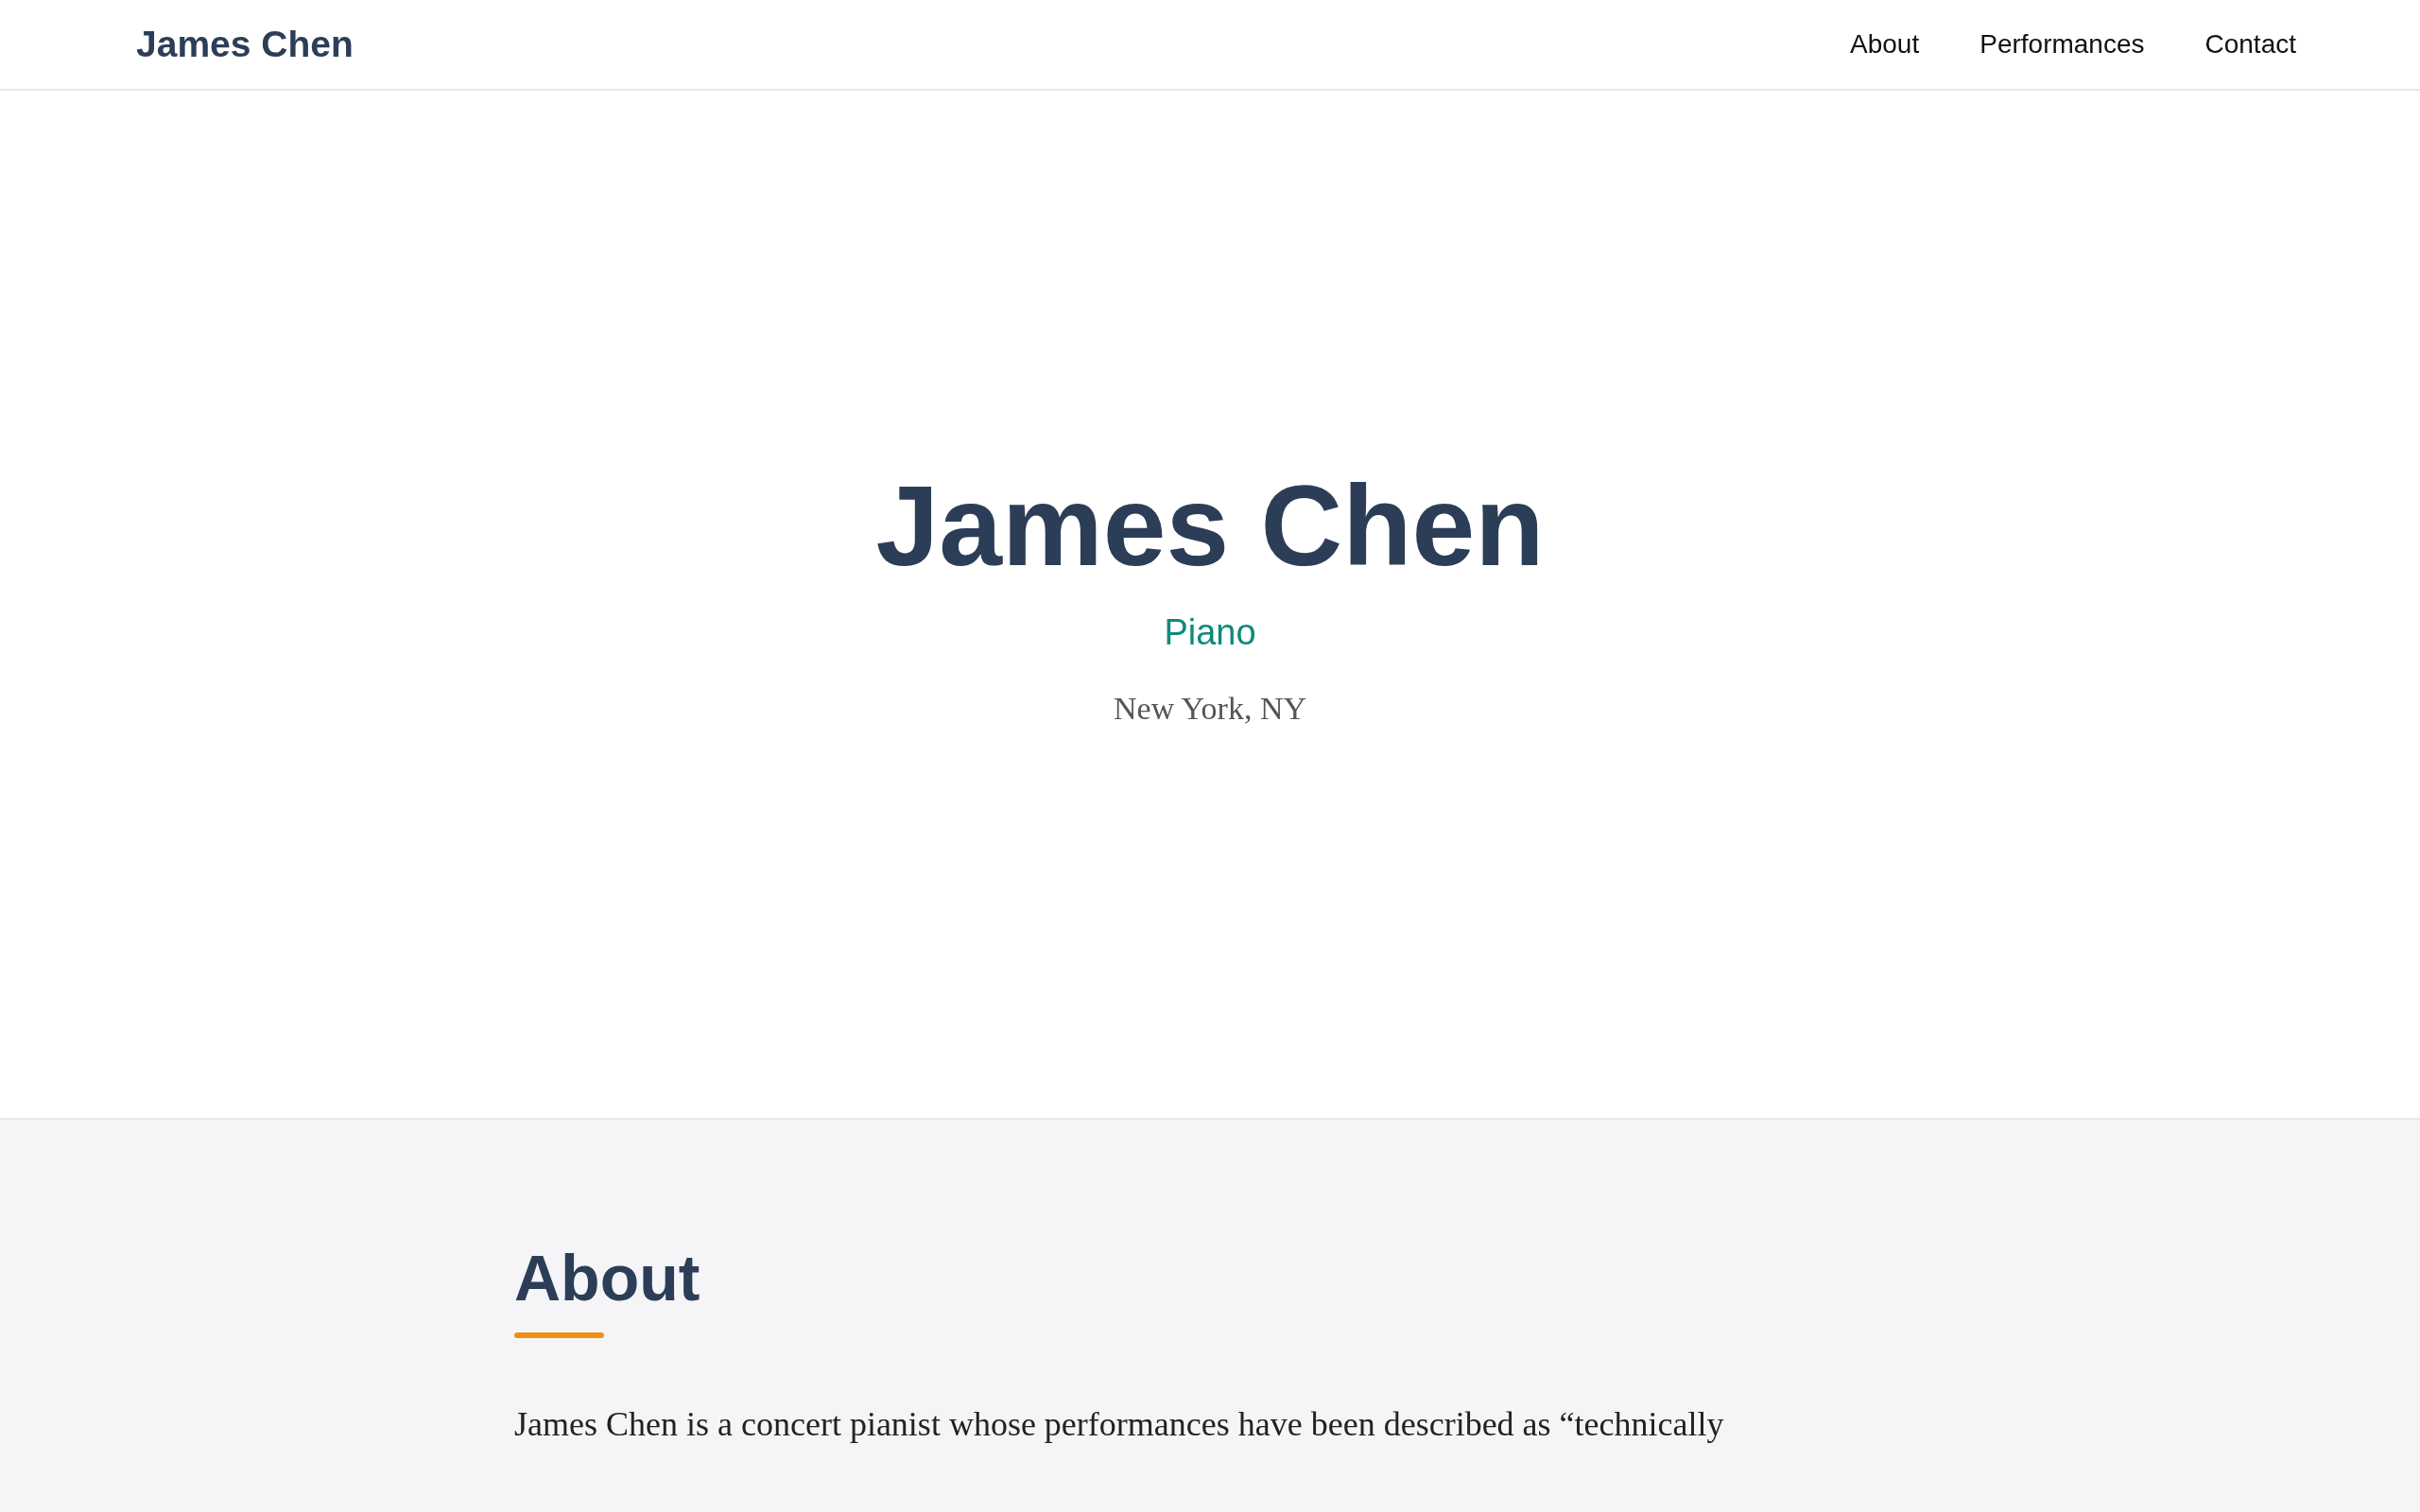 This screenshot has height=1512, width=2420. I want to click on nav-link: About, so click(1885, 44).